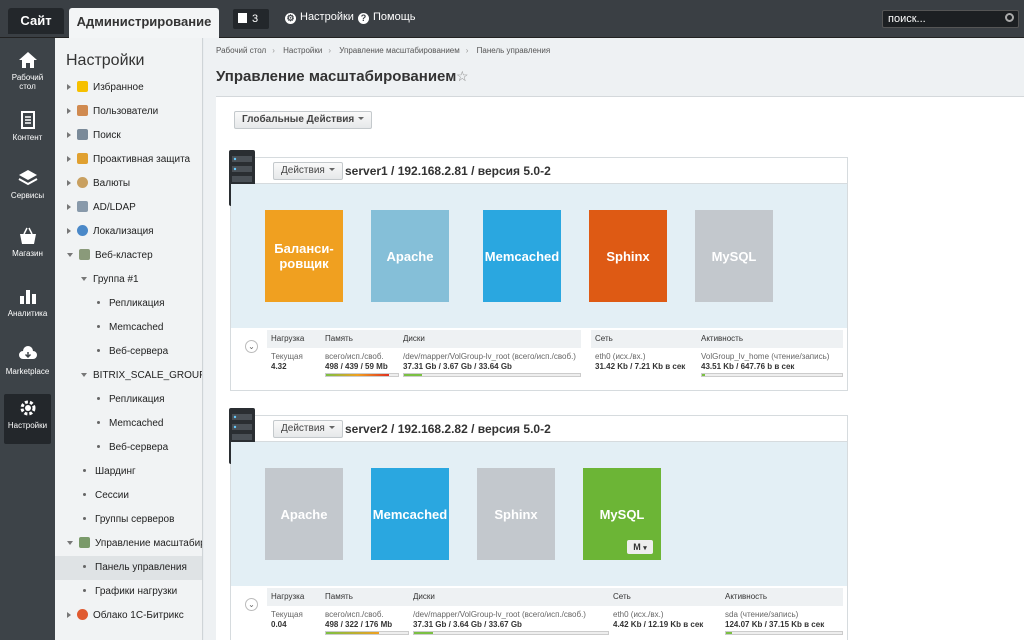 This screenshot has height=640, width=1024. Describe the element at coordinates (134, 112) in the screenshot. I see `sidebar-item-users: Пользователи` at that location.